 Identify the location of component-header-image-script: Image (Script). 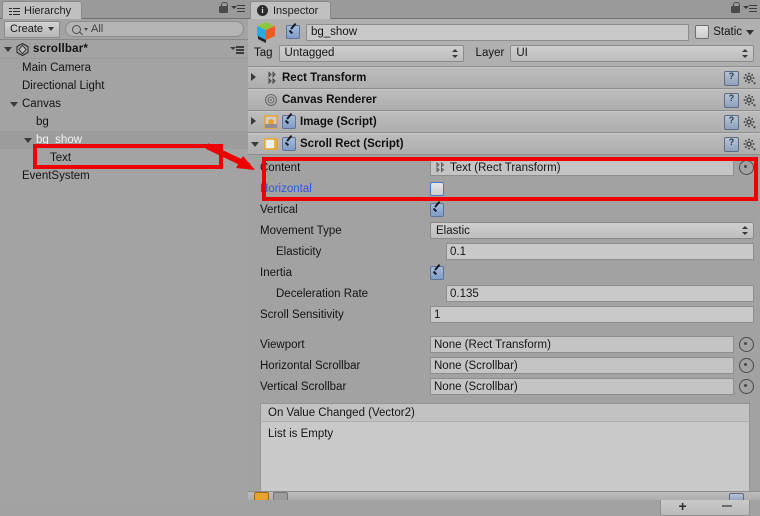
(504, 122).